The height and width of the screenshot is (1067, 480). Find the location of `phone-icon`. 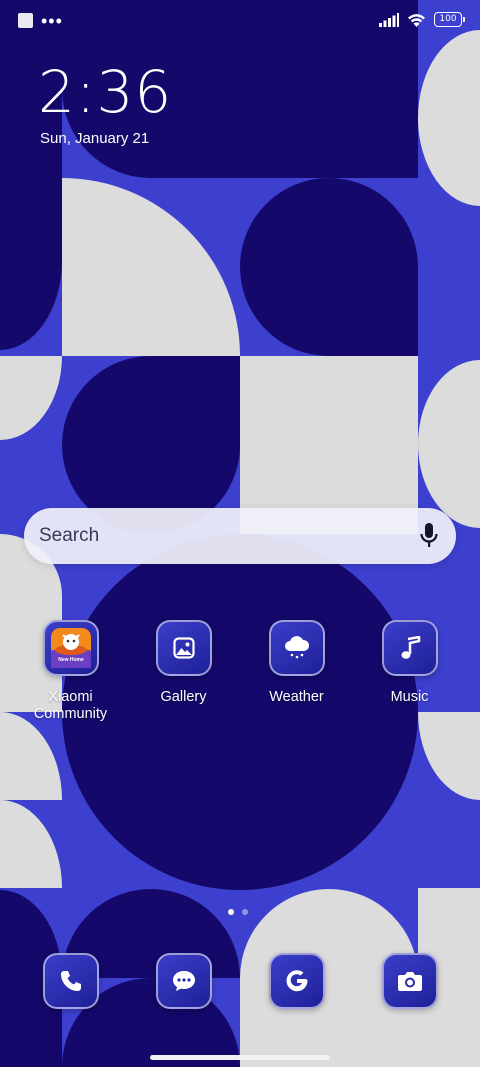

phone-icon is located at coordinates (70, 981).